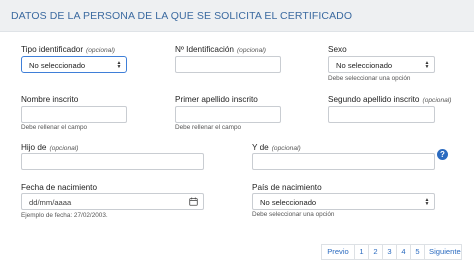 The image size is (474, 271). What do you see at coordinates (403, 252) in the screenshot?
I see `pagination-page-4: 4` at bounding box center [403, 252].